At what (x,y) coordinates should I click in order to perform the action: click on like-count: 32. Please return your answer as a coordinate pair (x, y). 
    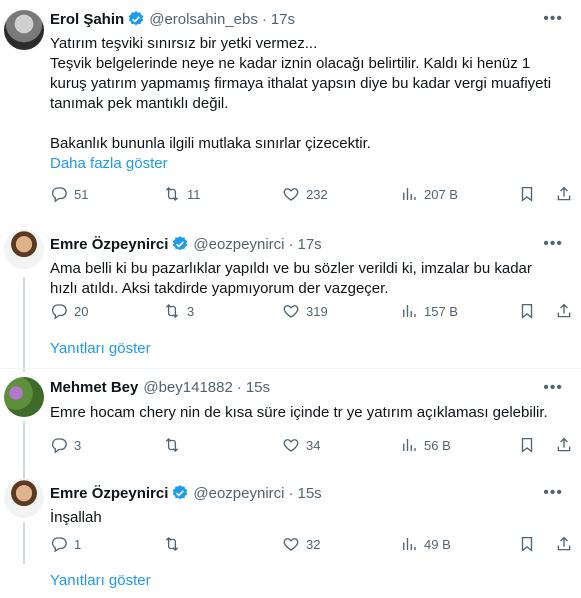
    Looking at the image, I should click on (313, 544).